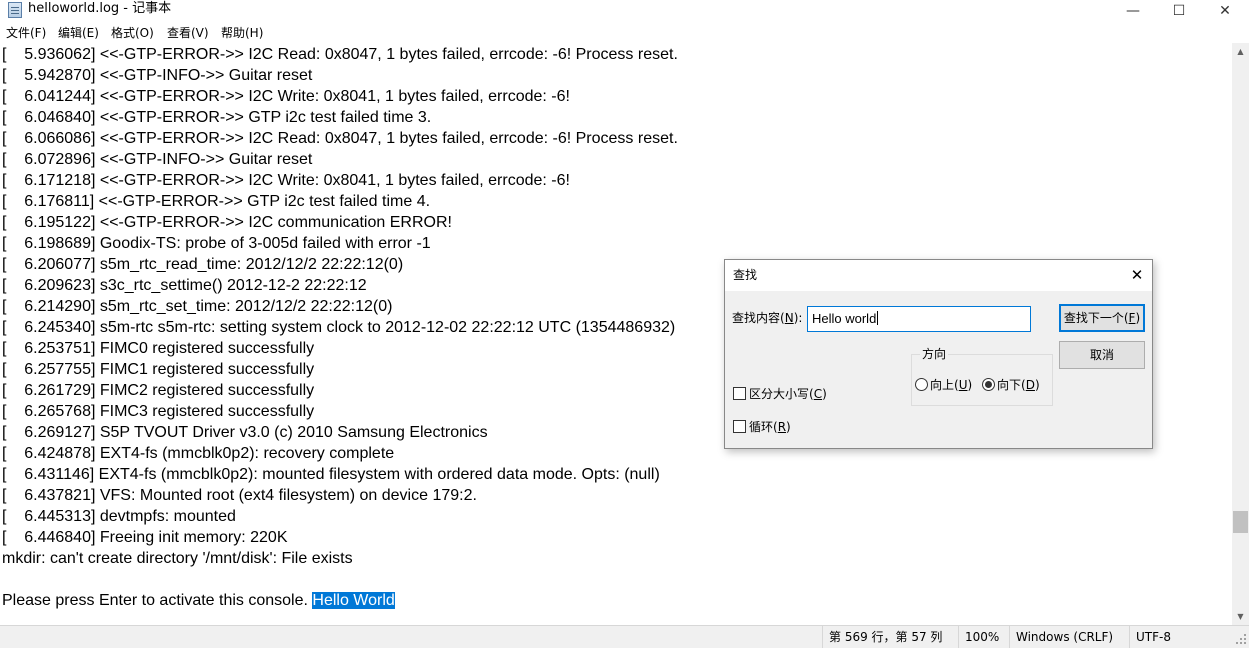 The image size is (1249, 648). Describe the element at coordinates (889, 637) in the screenshot. I see `cursor-position: 第 569 行，第 57 列` at that location.